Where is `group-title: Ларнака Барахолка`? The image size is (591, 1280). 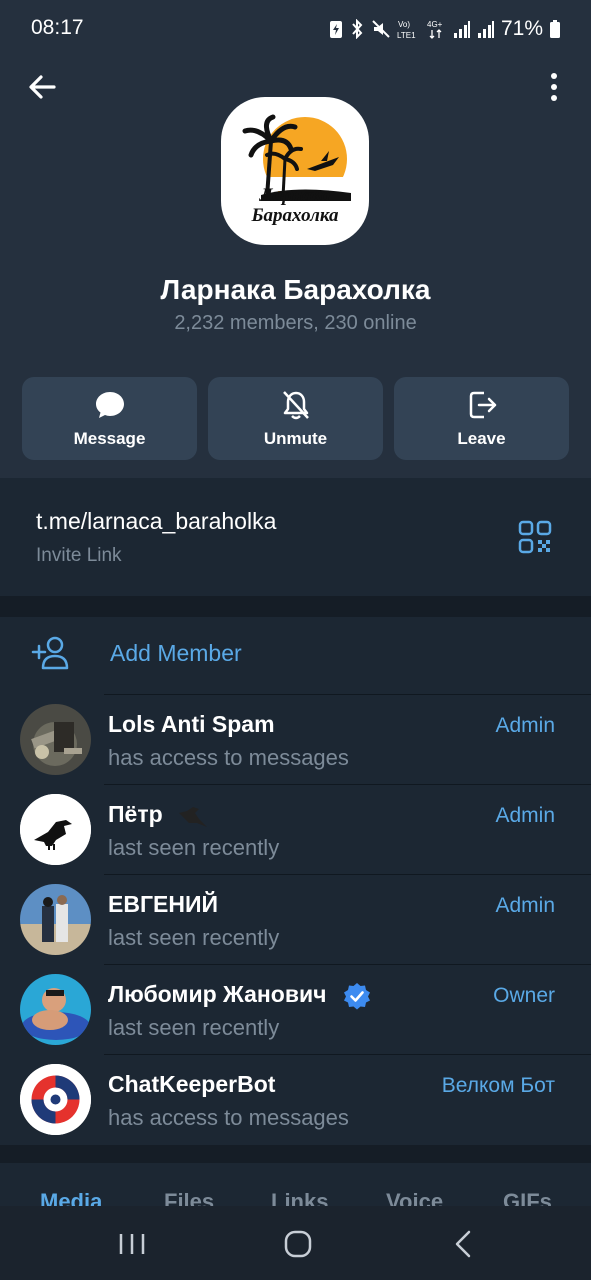
group-title: Ларнака Барахолка is located at coordinates (295, 289).